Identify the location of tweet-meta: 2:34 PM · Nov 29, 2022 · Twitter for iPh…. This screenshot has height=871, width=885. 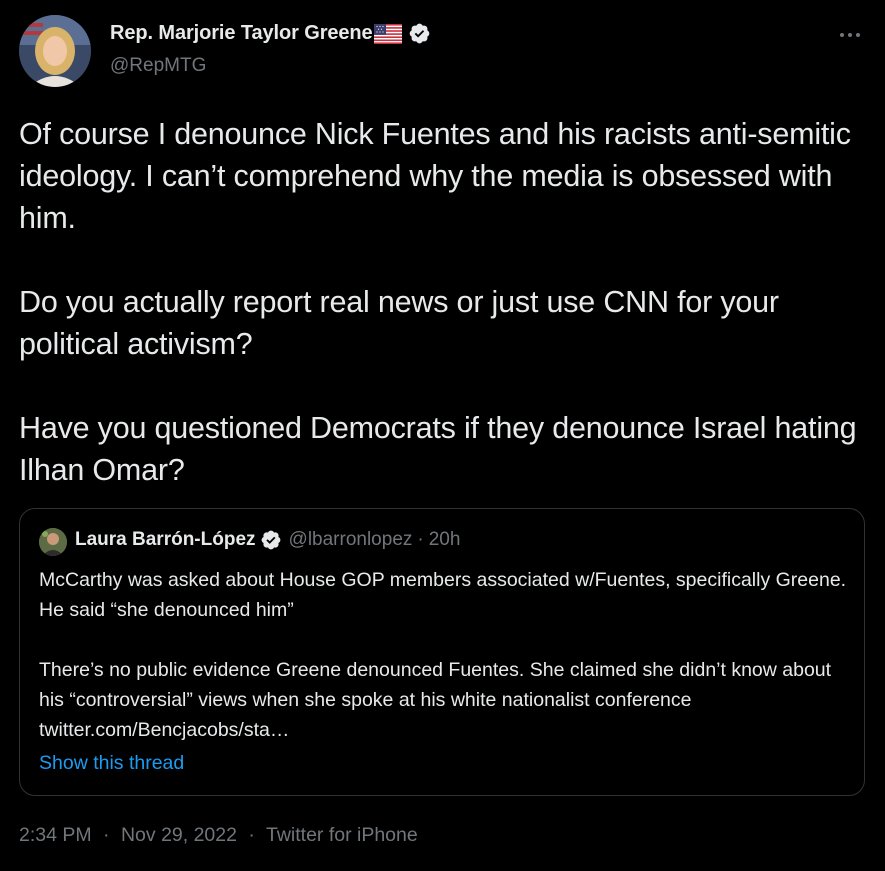
(218, 835).